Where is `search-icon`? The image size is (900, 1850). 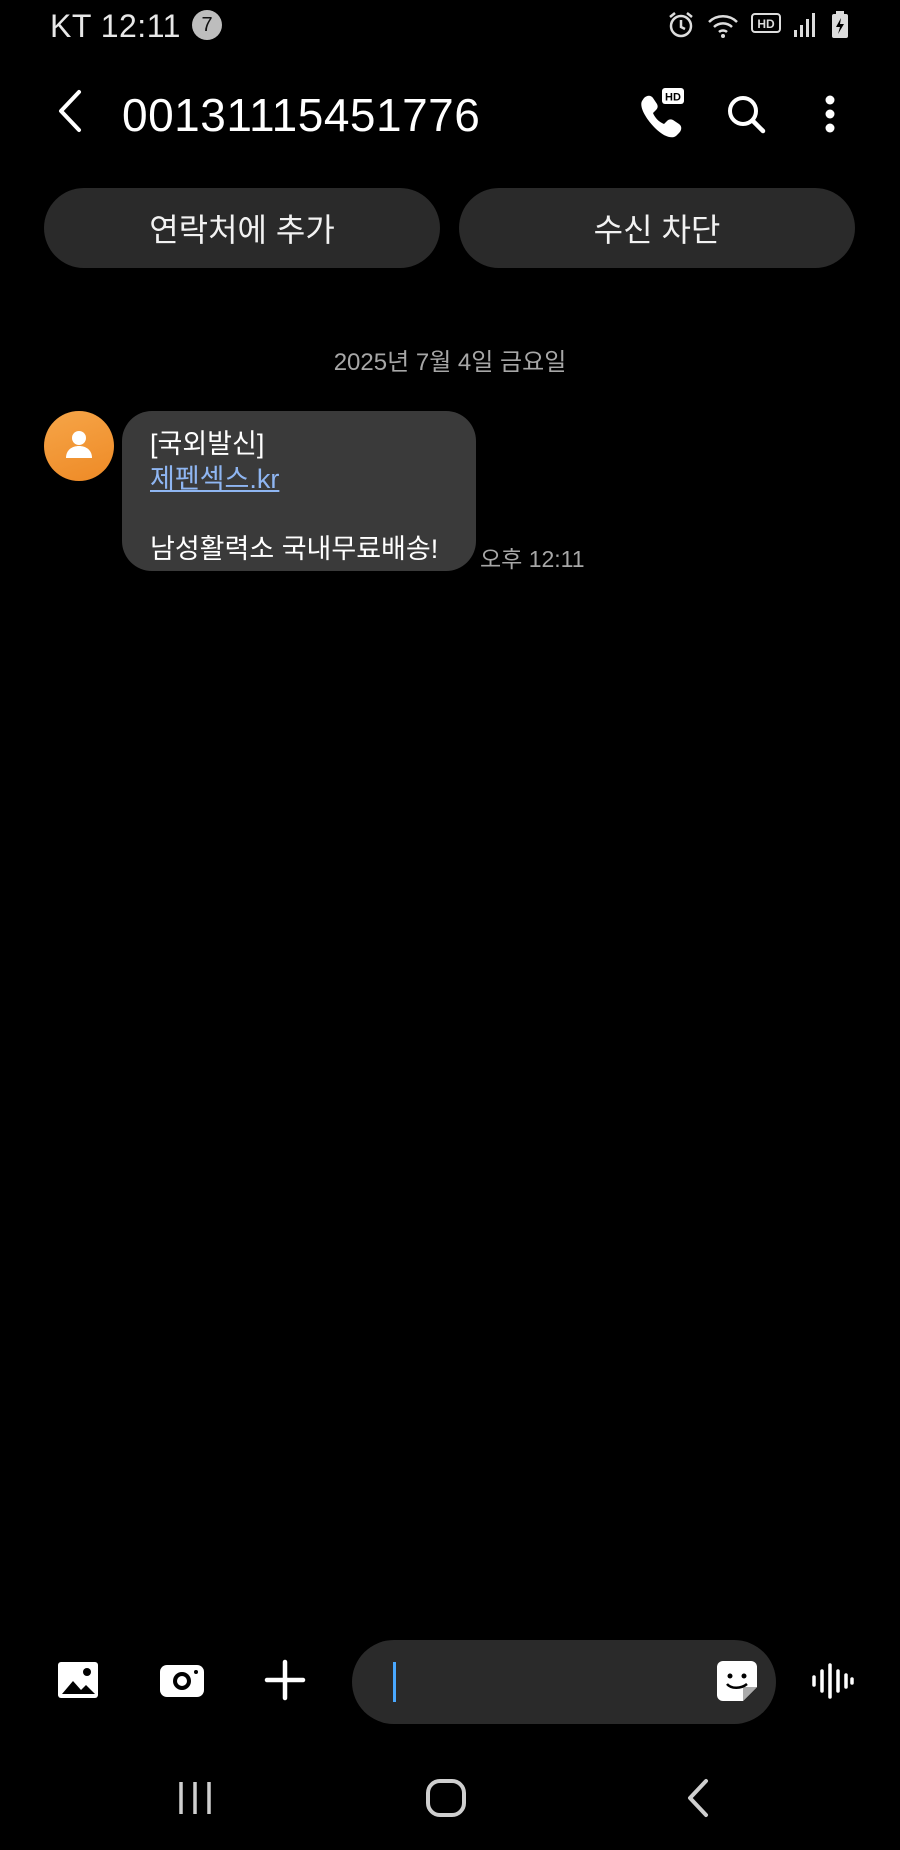
search-icon is located at coordinates (746, 116).